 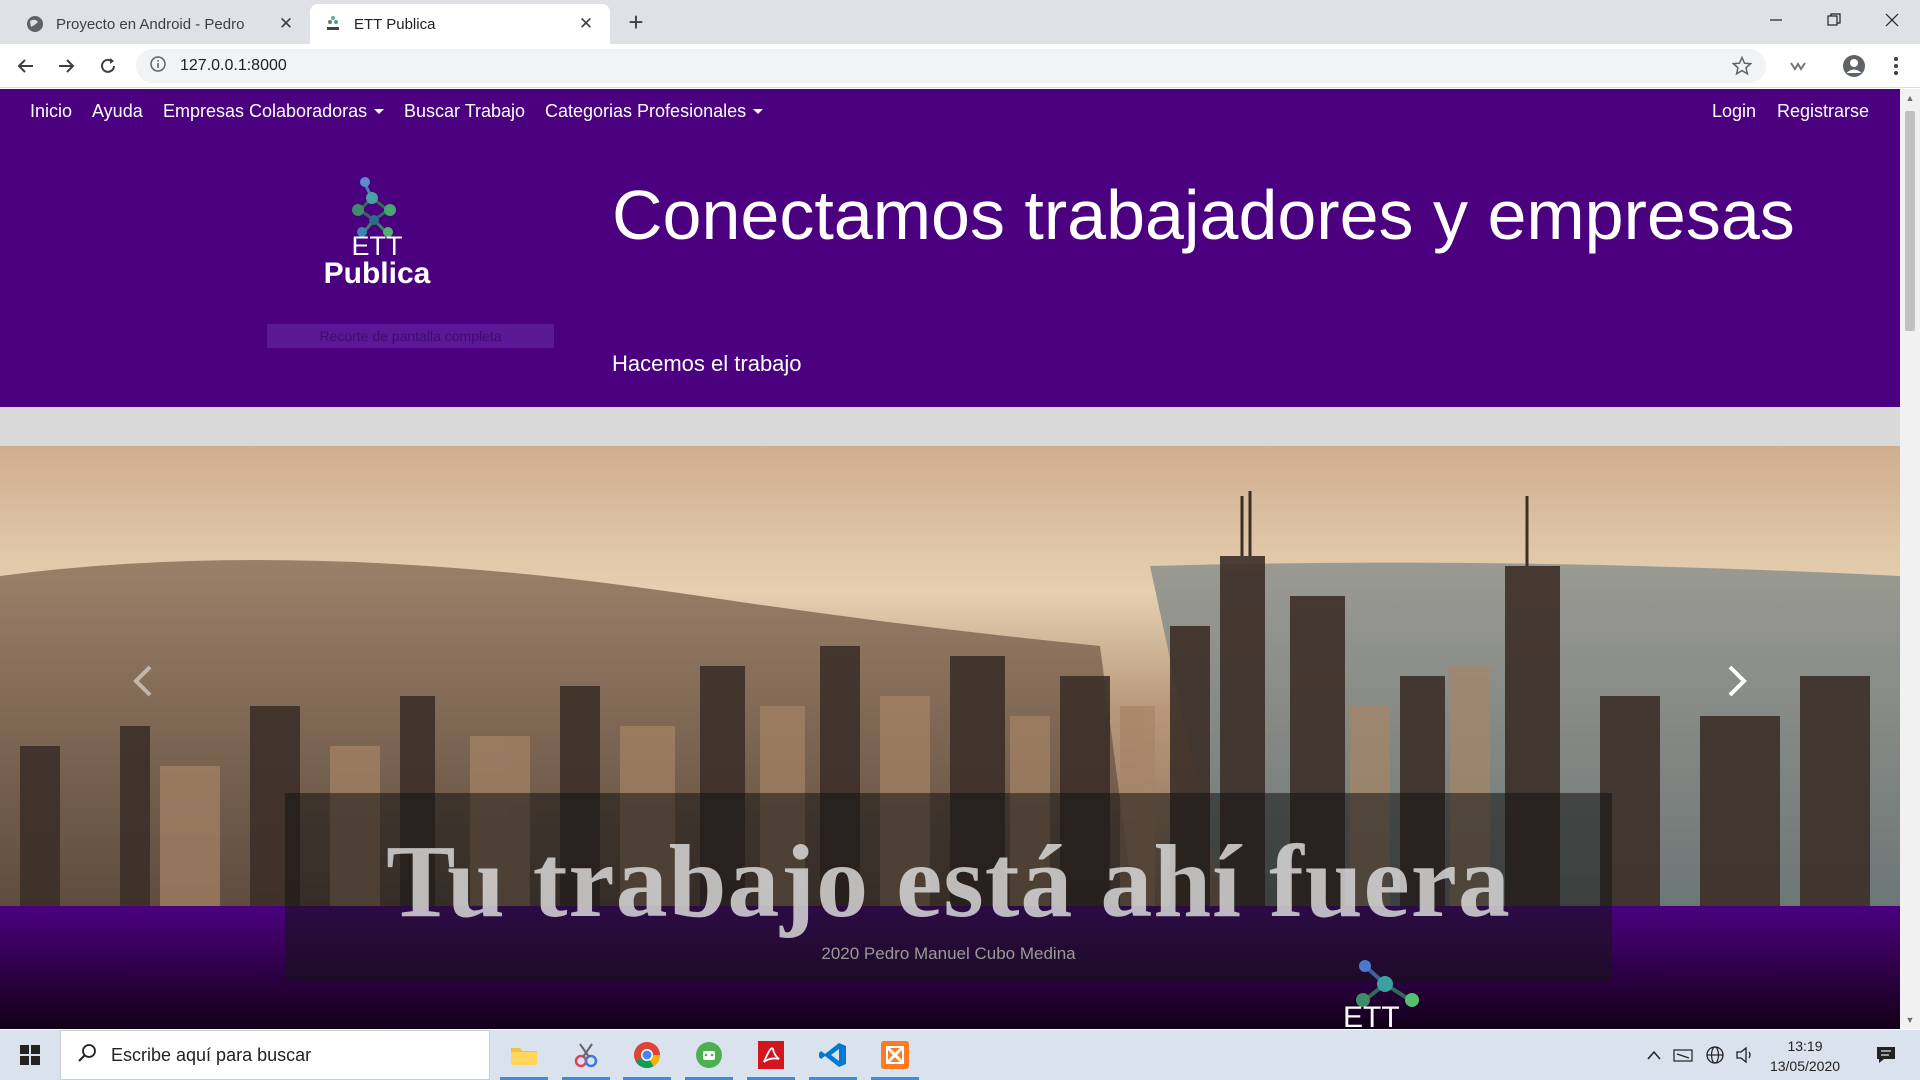 What do you see at coordinates (636, 22) in the screenshot?
I see `new-tab-button: +` at bounding box center [636, 22].